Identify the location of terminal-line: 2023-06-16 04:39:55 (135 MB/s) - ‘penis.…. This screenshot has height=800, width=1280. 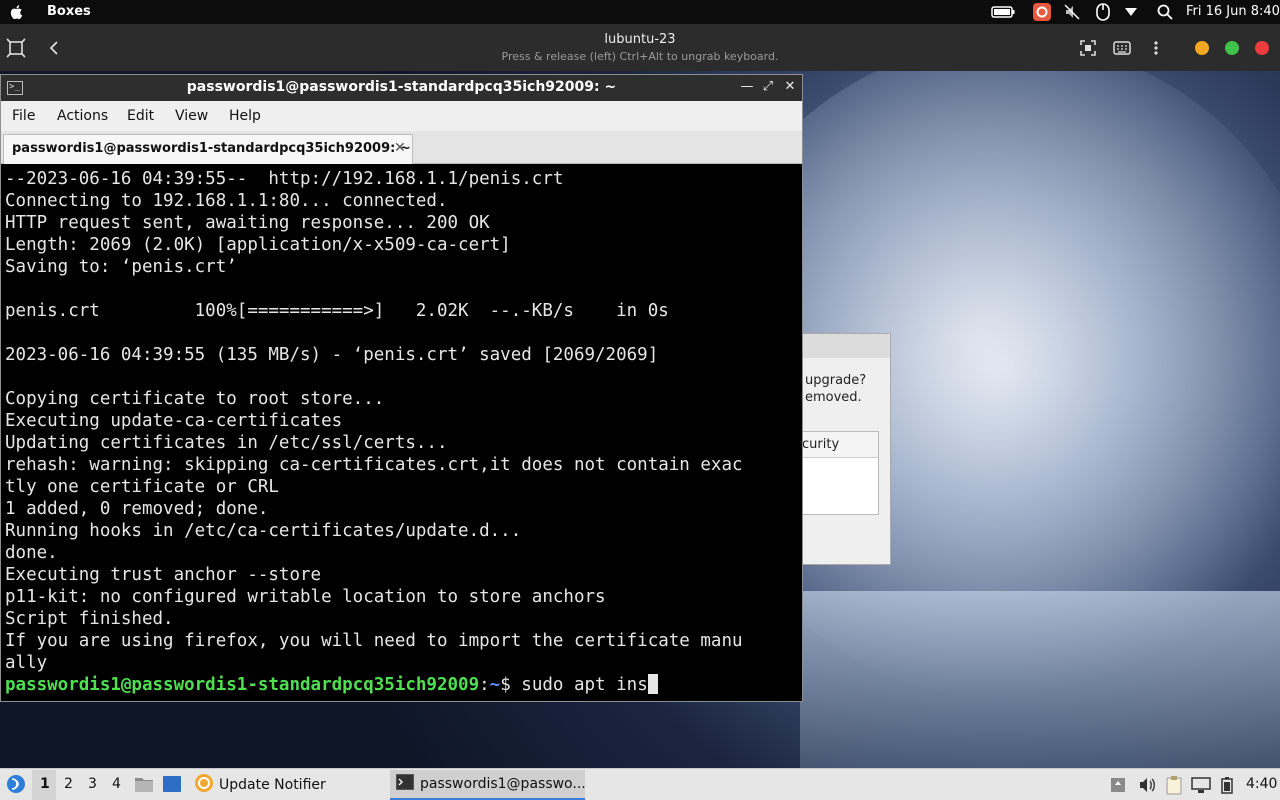
(332, 355).